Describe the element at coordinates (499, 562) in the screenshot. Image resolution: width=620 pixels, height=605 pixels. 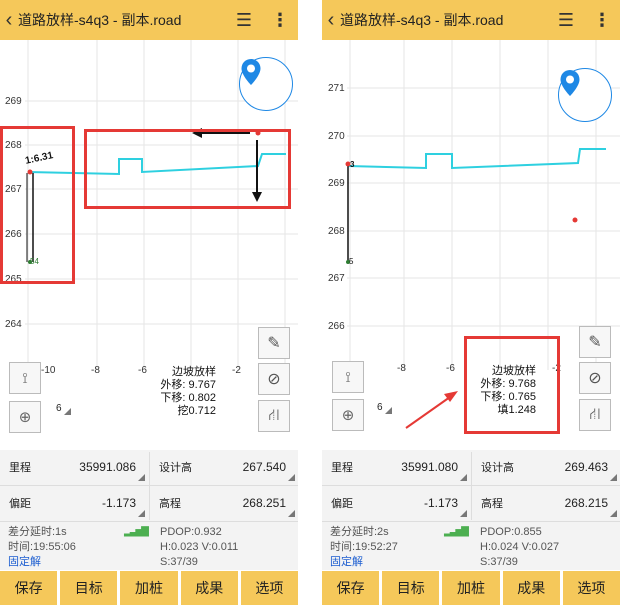
I see `satellite-count: S:37/39` at that location.